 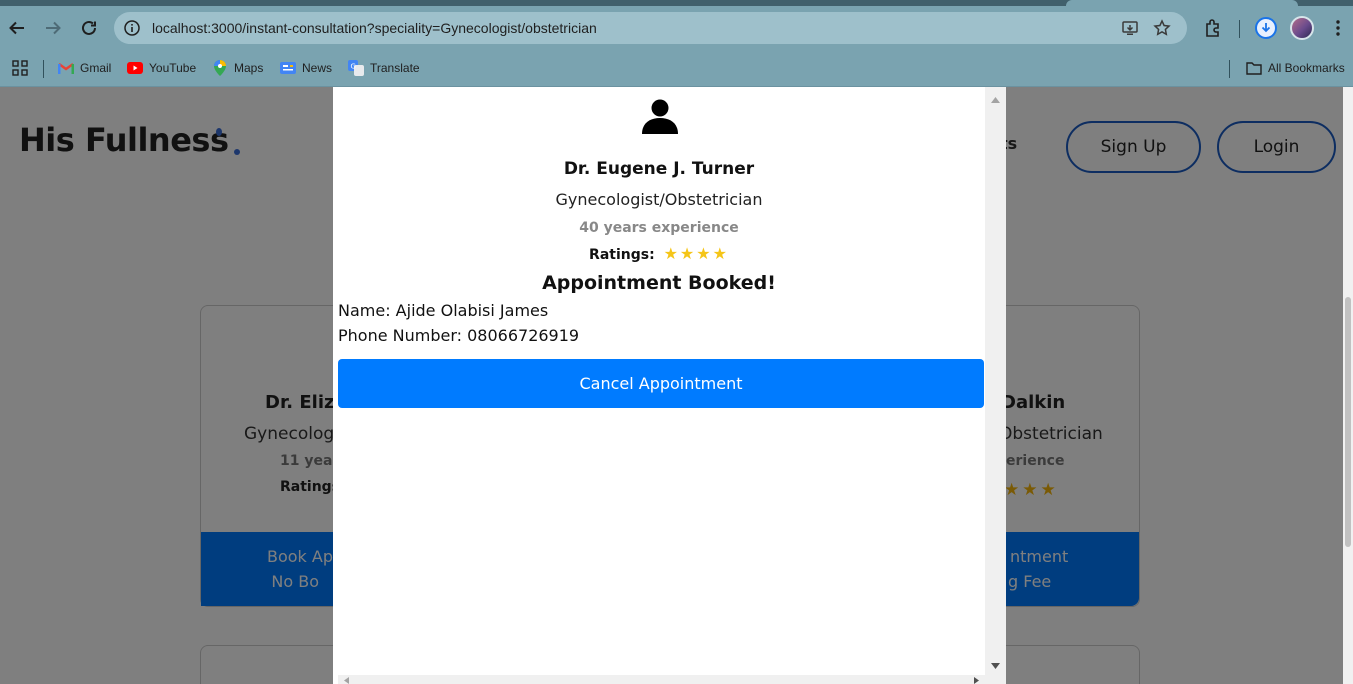 What do you see at coordinates (135, 68) in the screenshot?
I see `youtube-icon` at bounding box center [135, 68].